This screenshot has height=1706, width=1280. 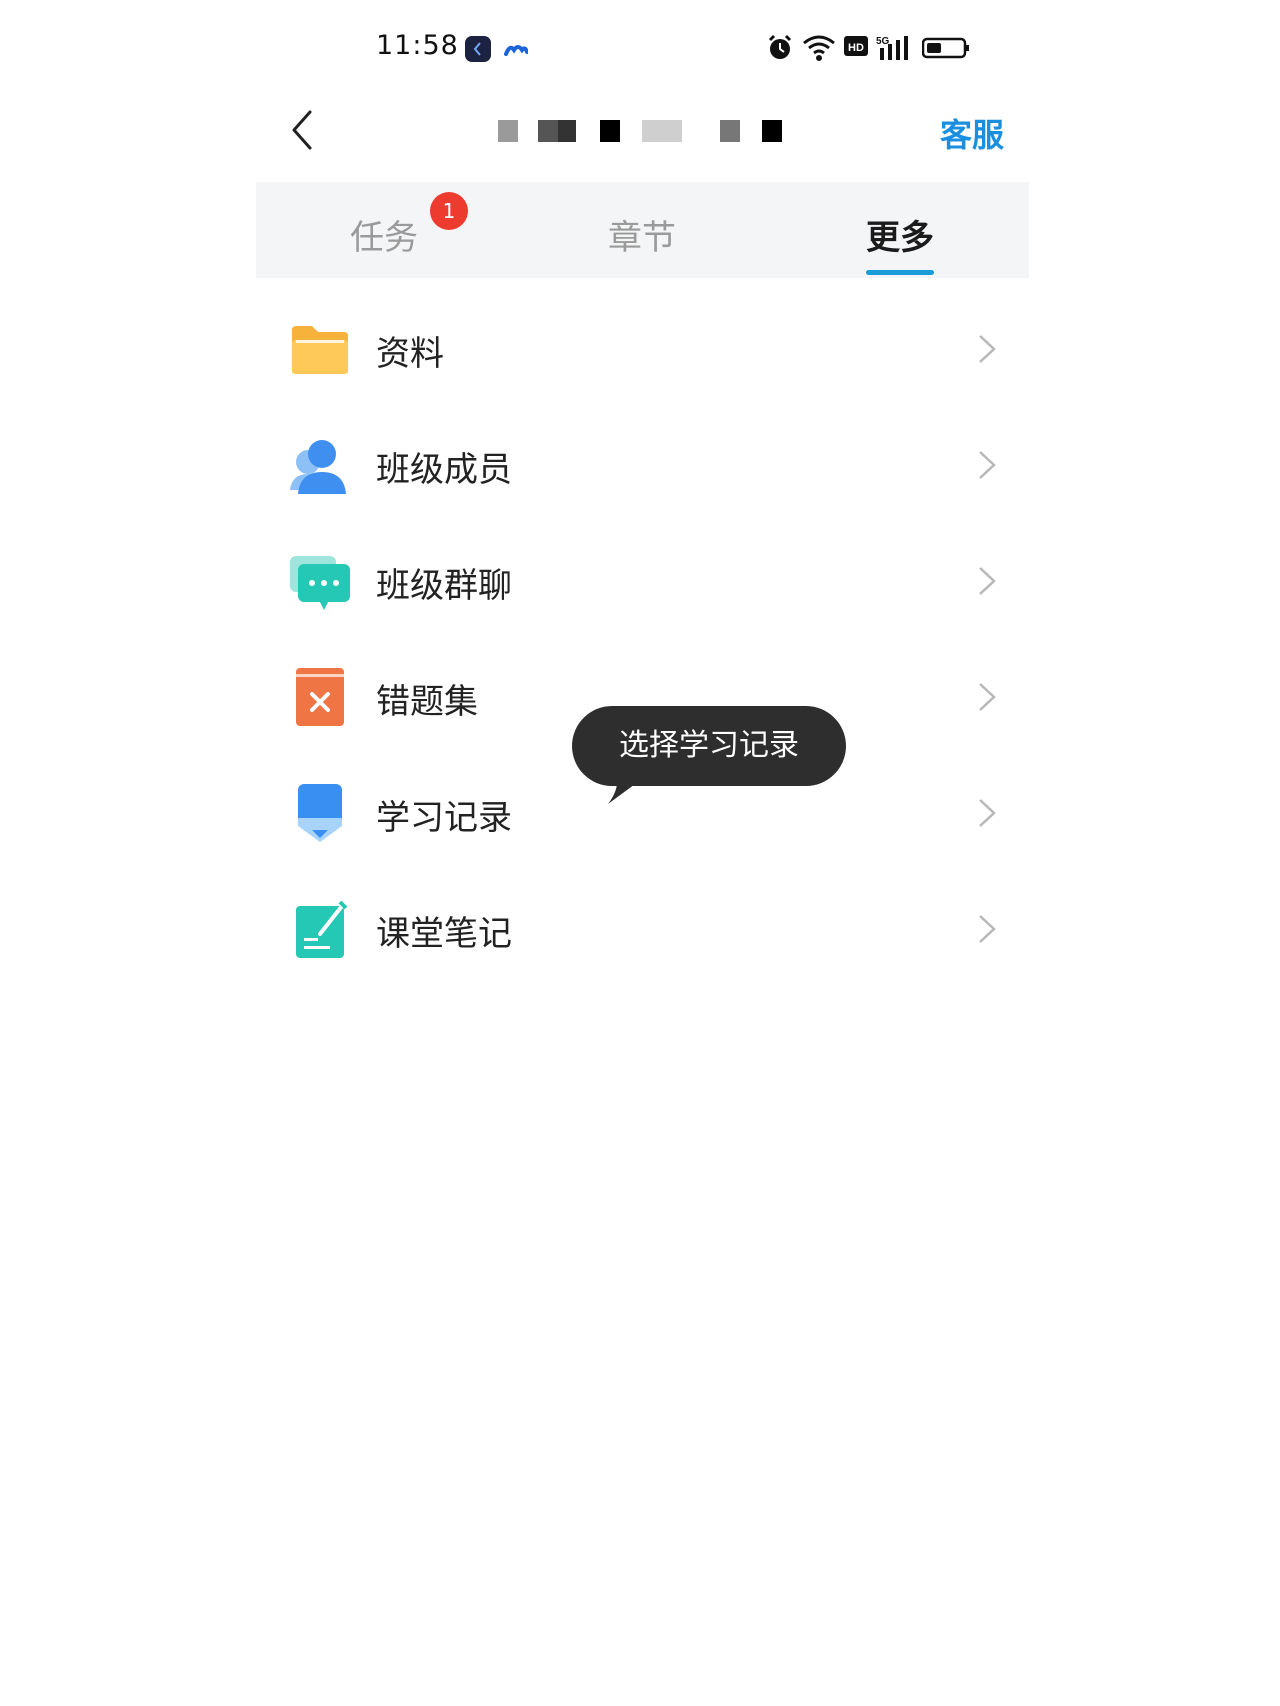 I want to click on tab-chapters: 章节, so click(x=642, y=234).